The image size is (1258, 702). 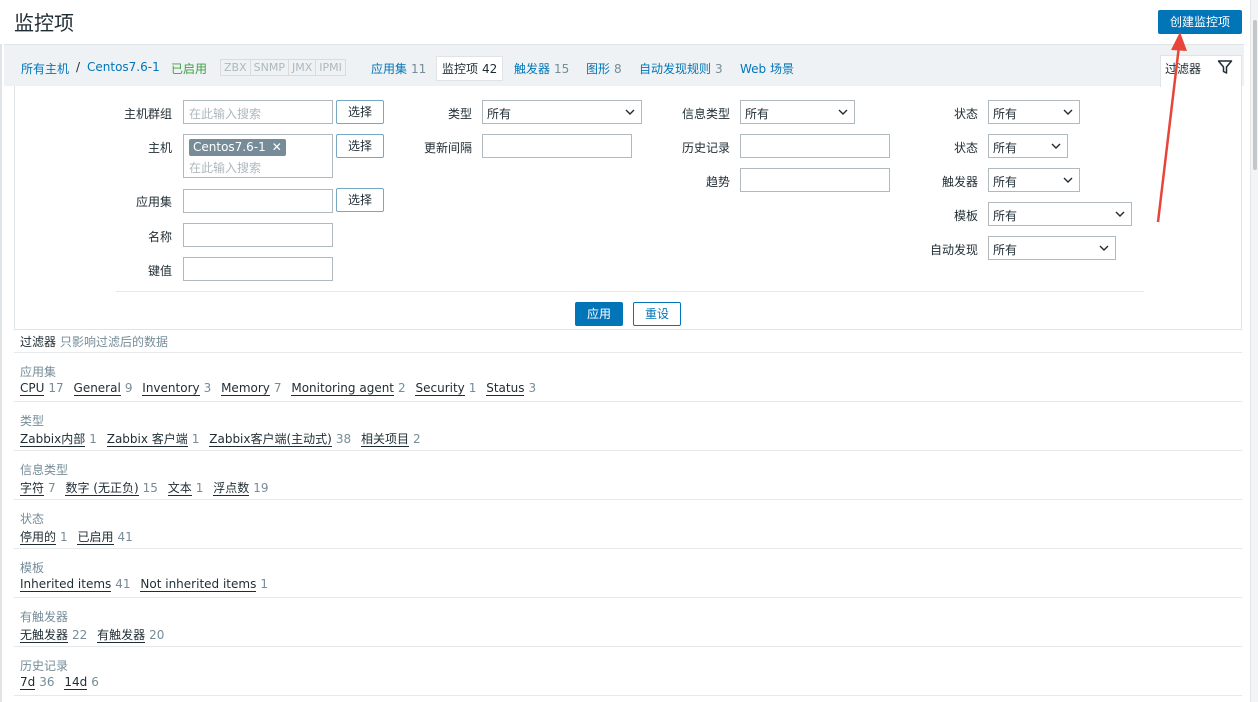 I want to click on annotation-arrow-icon, so click(x=1171, y=127).